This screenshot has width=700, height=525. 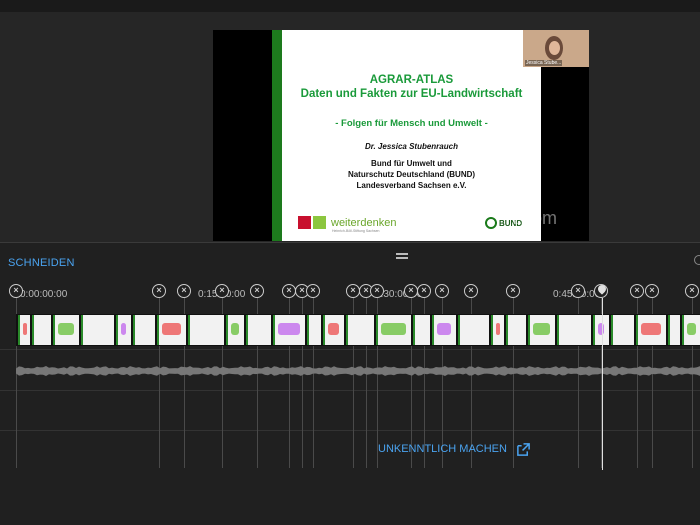 What do you see at coordinates (411, 146) in the screenshot?
I see `slide-author: Dr. Jessica Stubenrauch` at bounding box center [411, 146].